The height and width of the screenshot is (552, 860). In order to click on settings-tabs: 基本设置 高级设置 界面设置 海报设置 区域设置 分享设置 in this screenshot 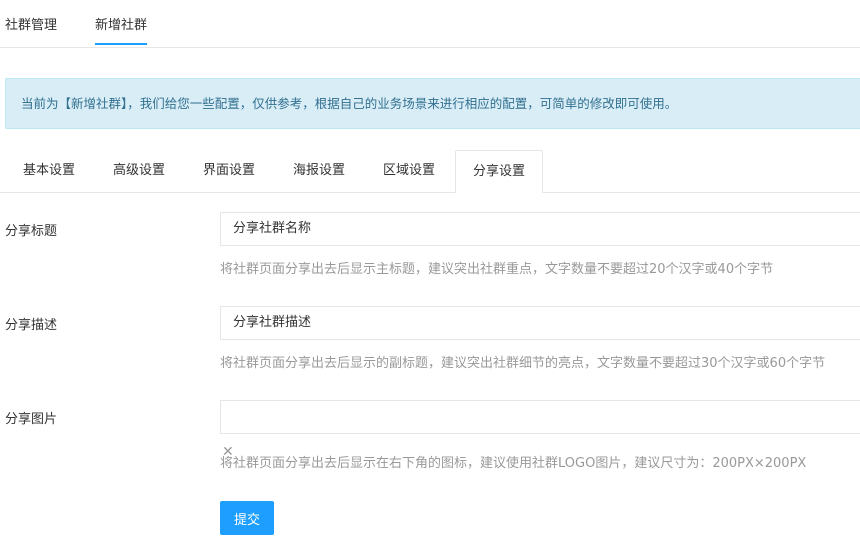, I will do `click(430, 171)`.